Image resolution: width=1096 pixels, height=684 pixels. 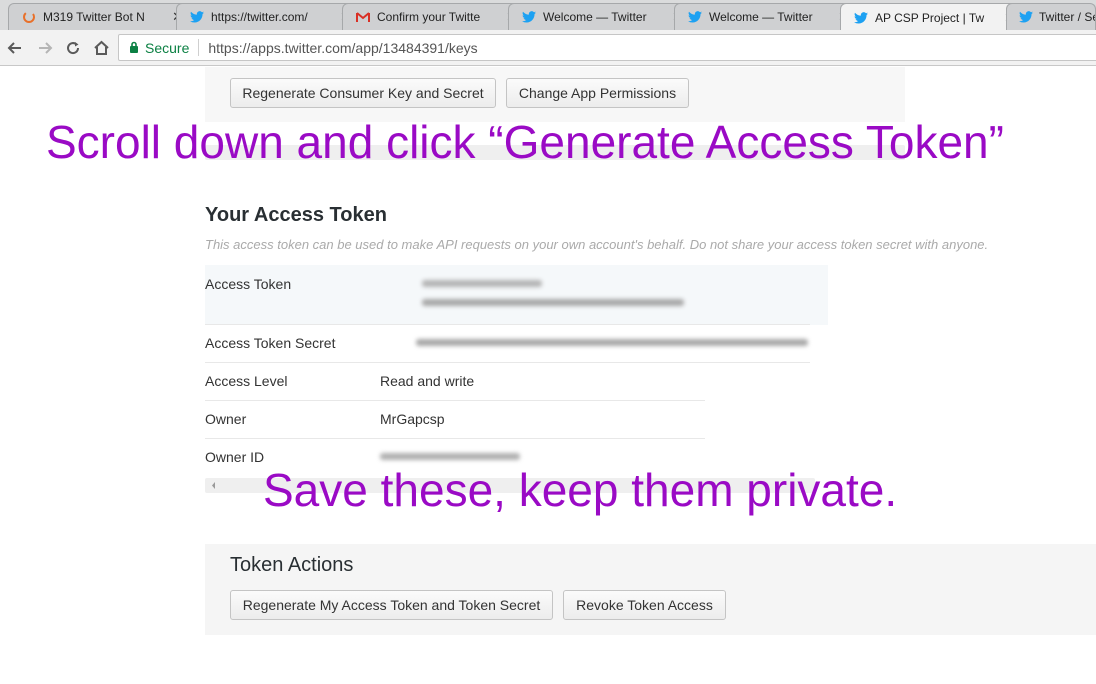 I want to click on loading-ring-icon, so click(x=29, y=17).